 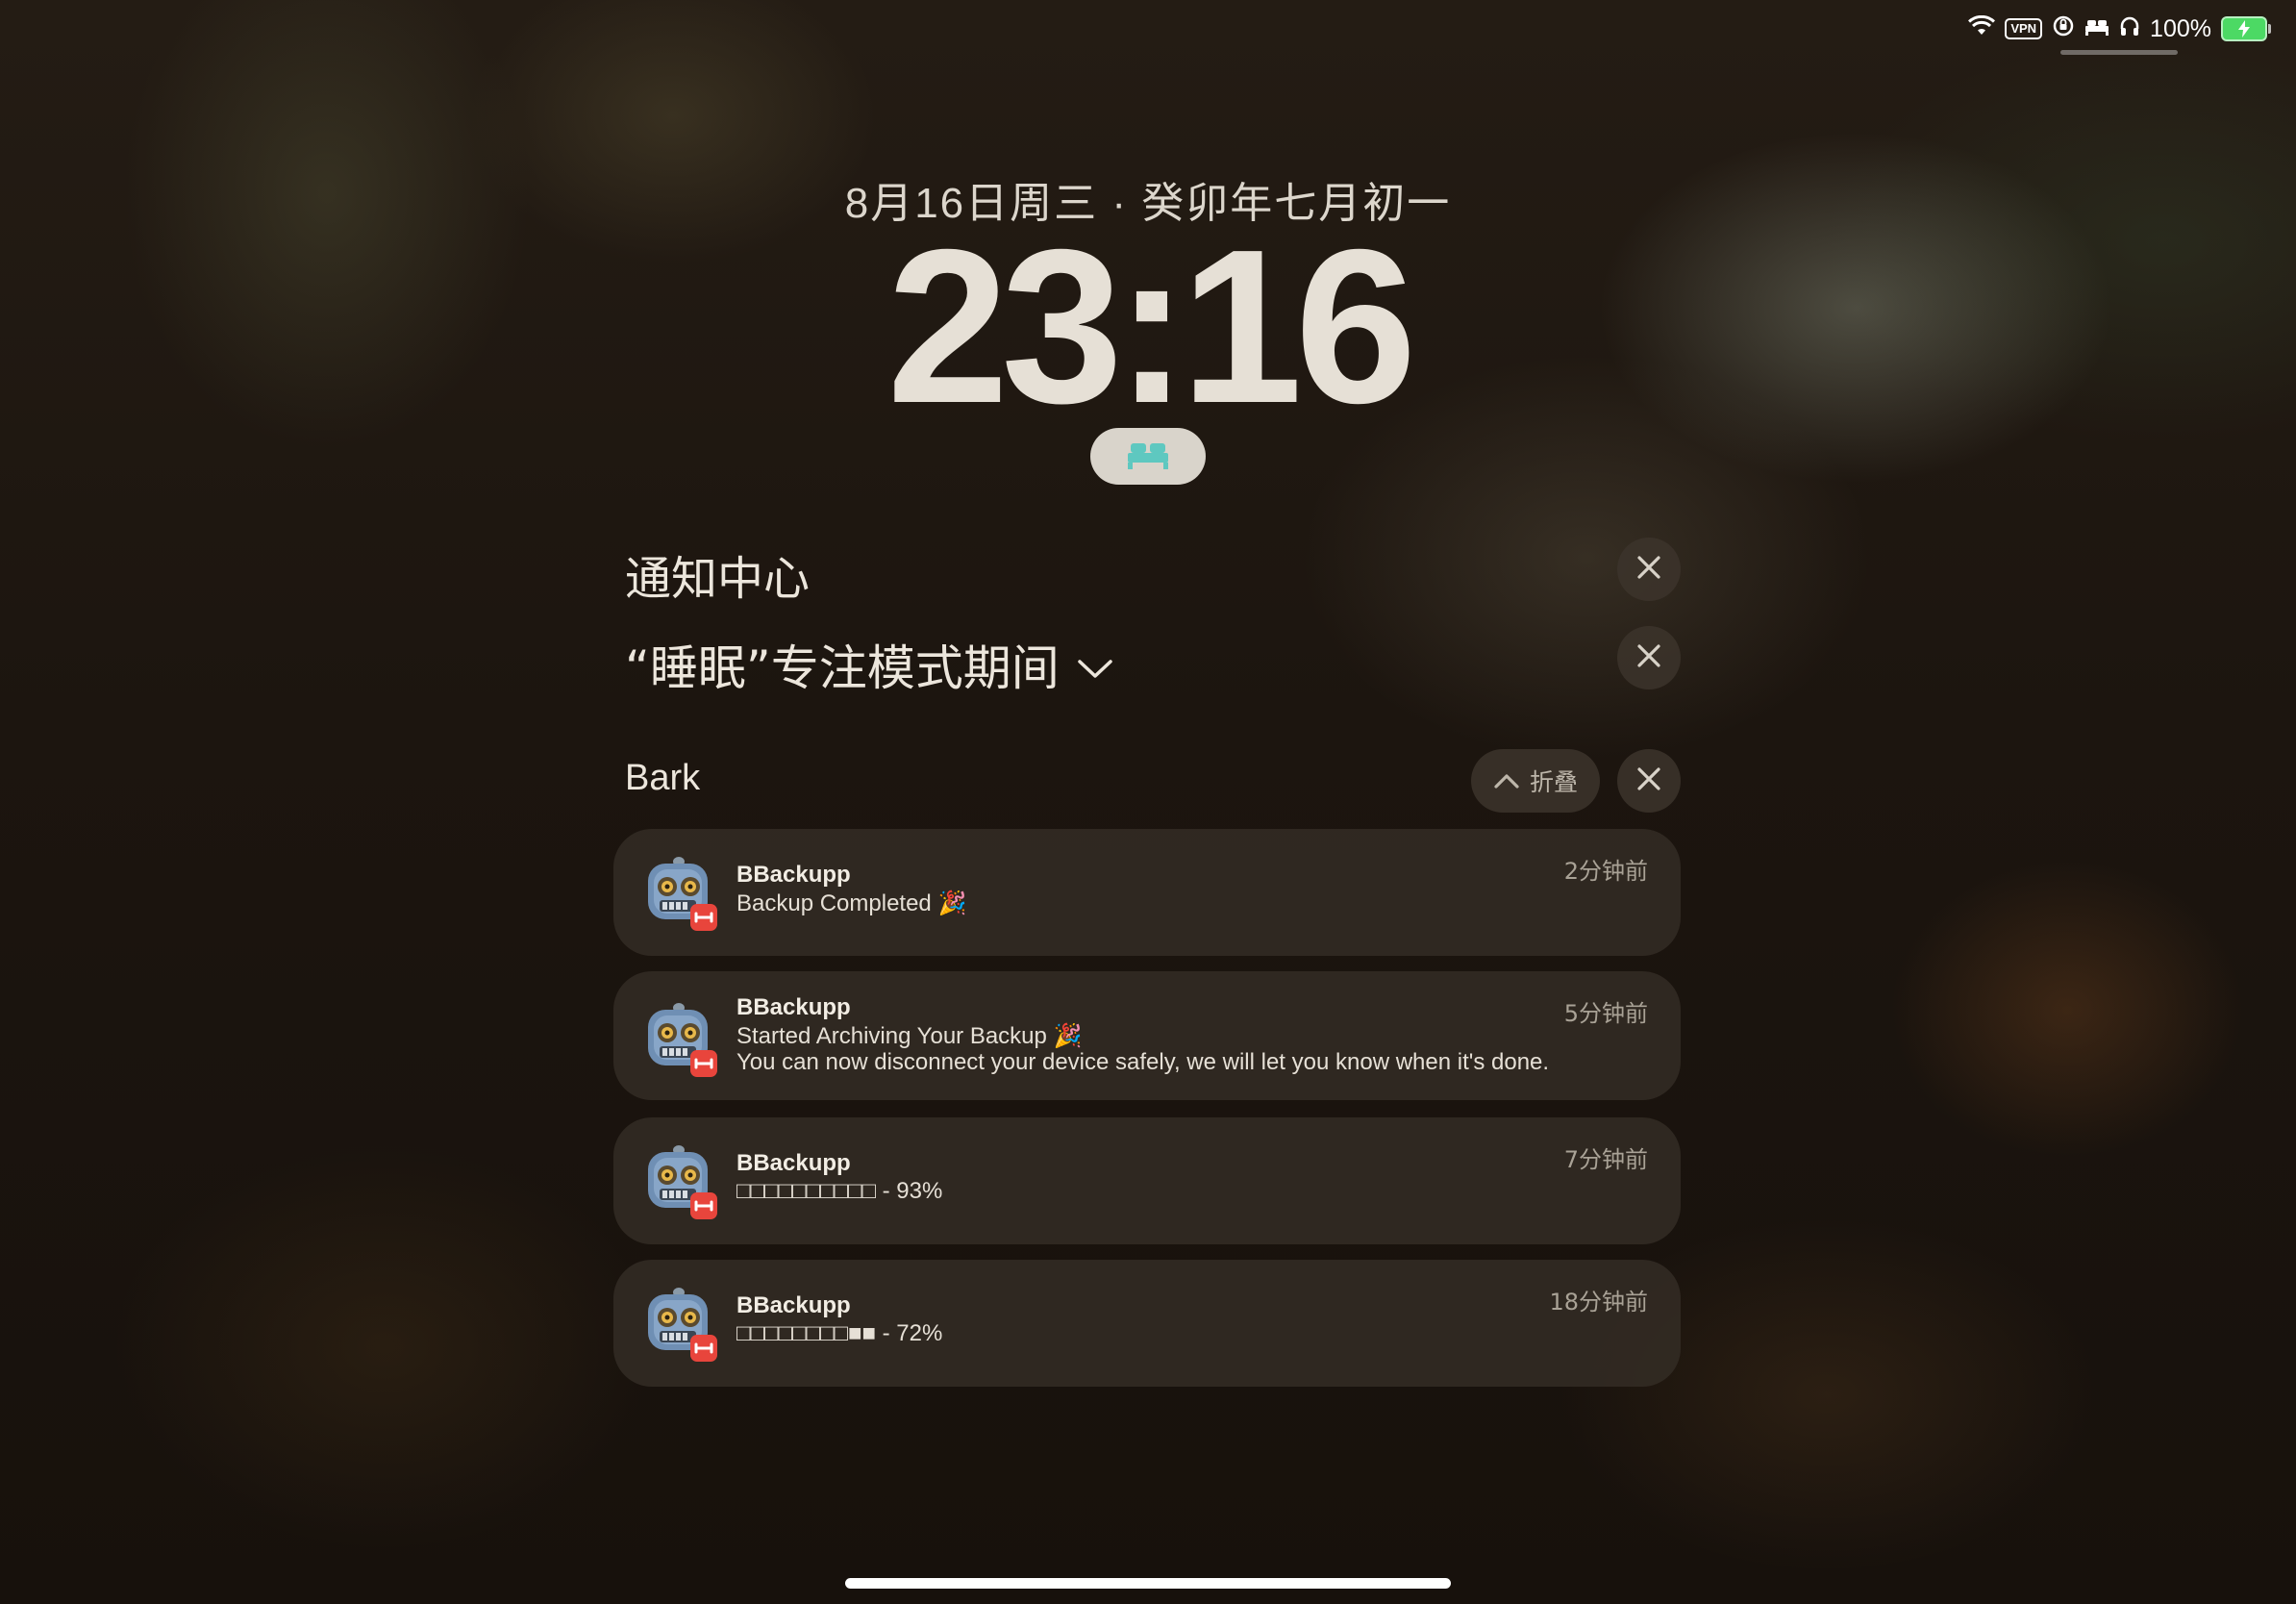 I want to click on status-bar: VPN 100%, so click(x=2119, y=29).